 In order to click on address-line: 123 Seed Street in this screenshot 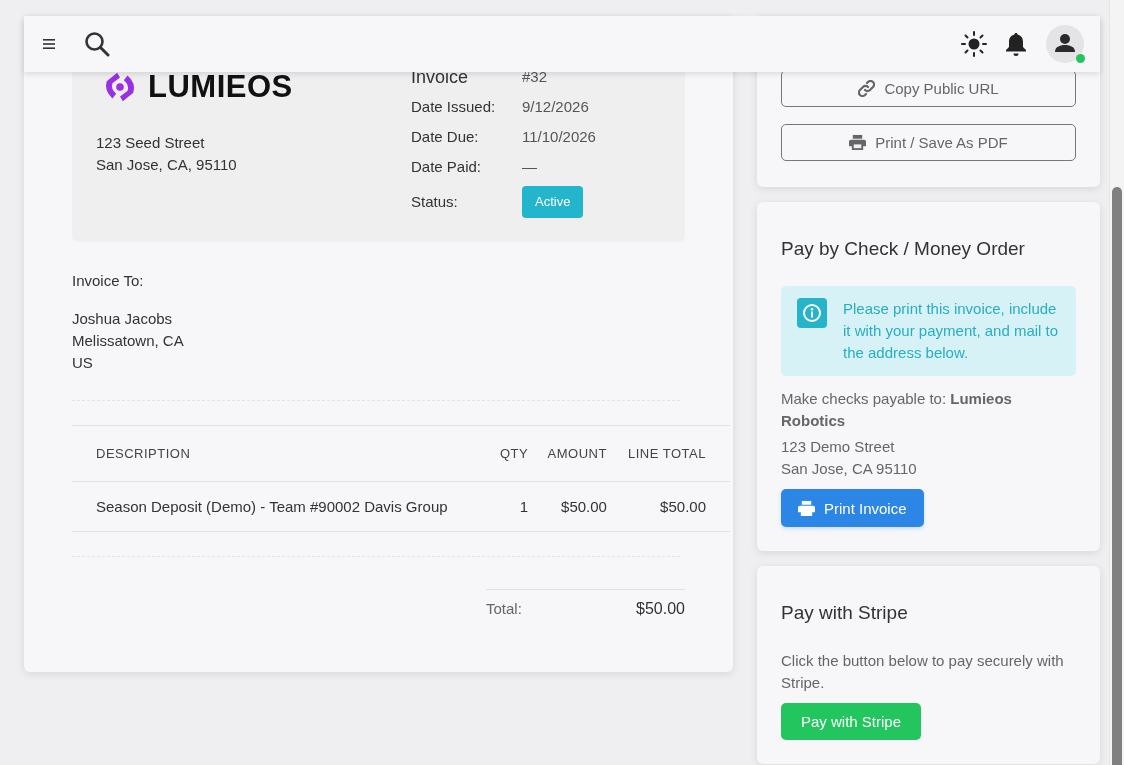, I will do `click(151, 143)`.